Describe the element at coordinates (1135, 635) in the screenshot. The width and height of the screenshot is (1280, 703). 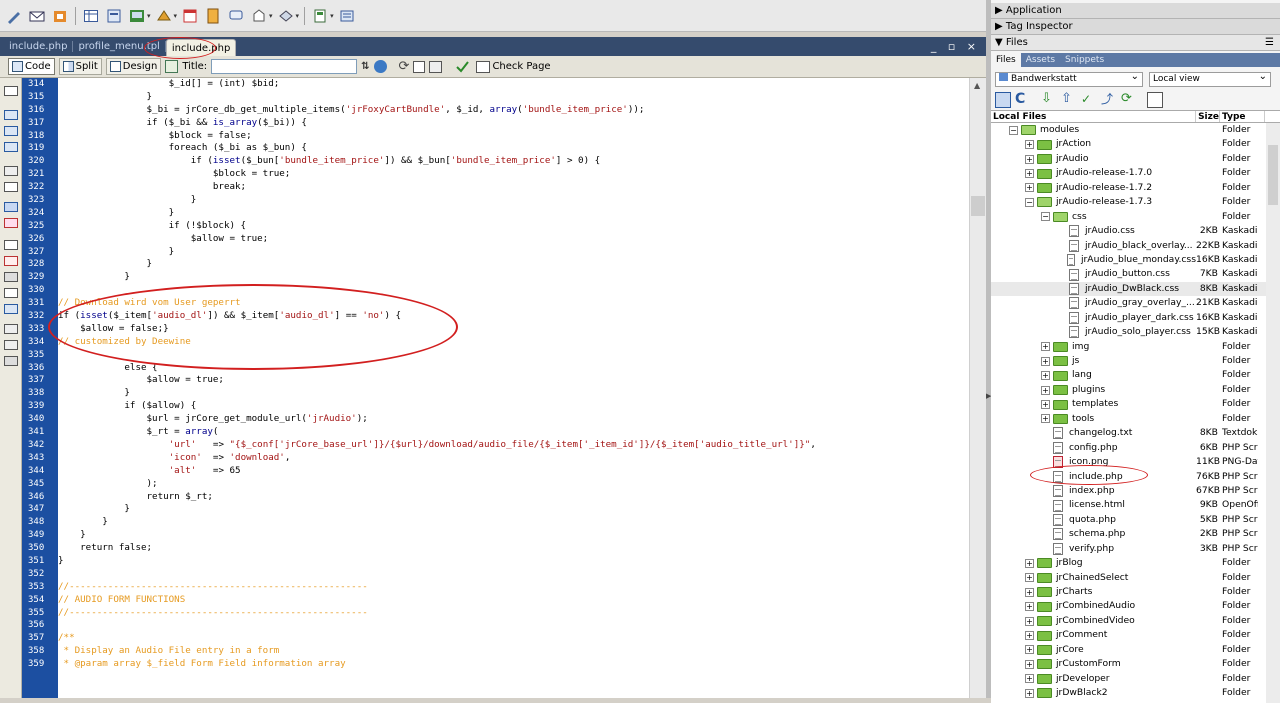
I see `file-tree-row: + jrComment Folder` at that location.